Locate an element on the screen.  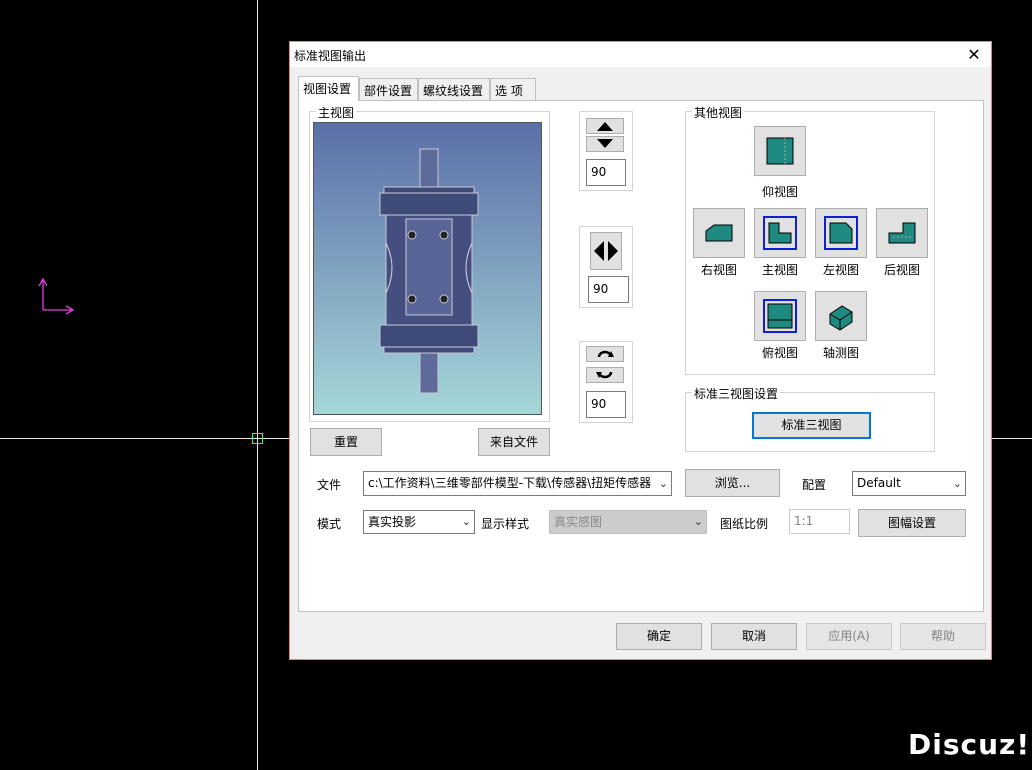
top-view-icon is located at coordinates (780, 316).